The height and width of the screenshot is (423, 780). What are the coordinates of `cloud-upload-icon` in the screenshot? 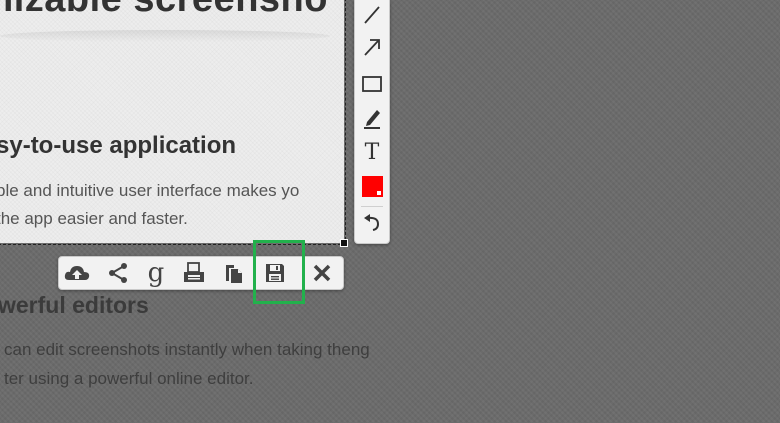 It's located at (77, 273).